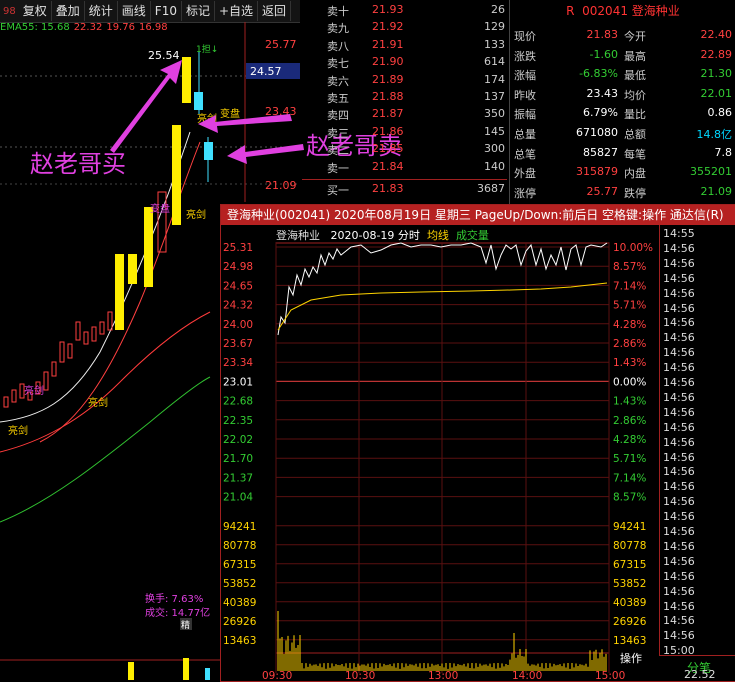 This screenshot has height=682, width=735. Describe the element at coordinates (239, 584) in the screenshot. I see `volume-axis-left: 53852` at that location.